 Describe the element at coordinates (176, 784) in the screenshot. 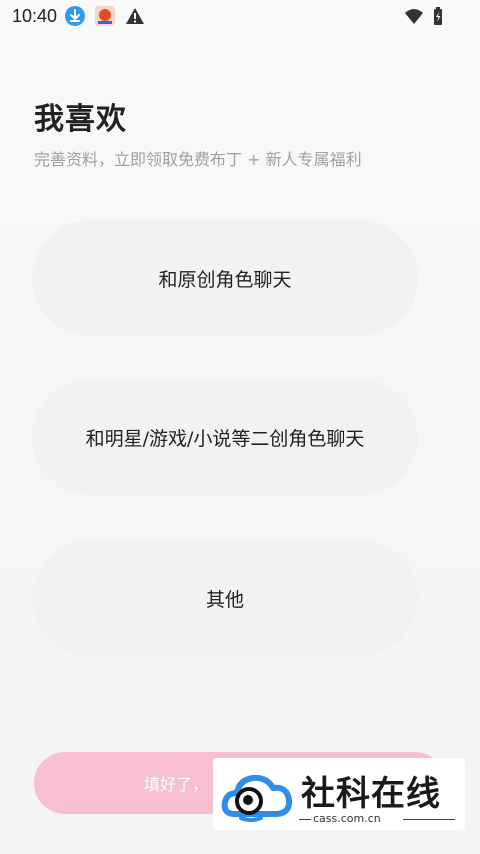

I see `submit-label: 填好了，` at that location.